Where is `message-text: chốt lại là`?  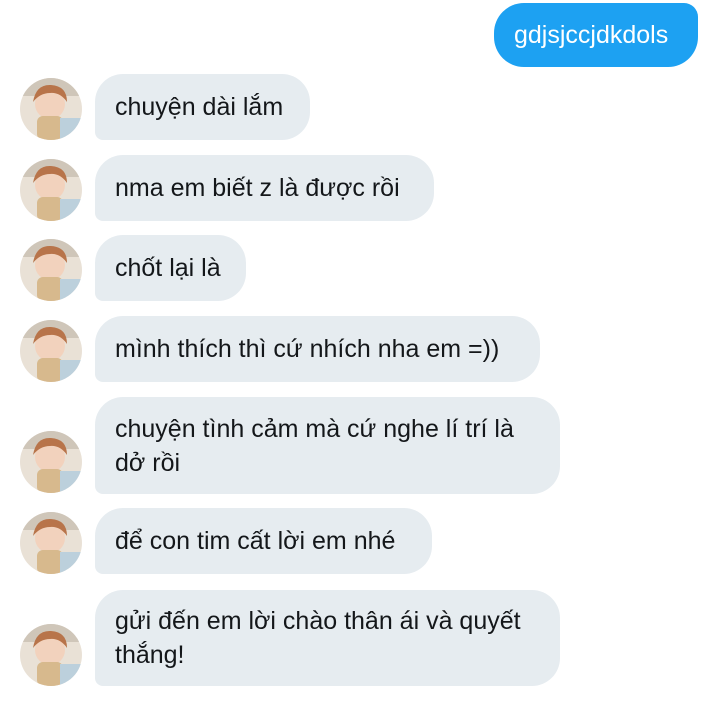
message-text: chốt lại là is located at coordinates (168, 268).